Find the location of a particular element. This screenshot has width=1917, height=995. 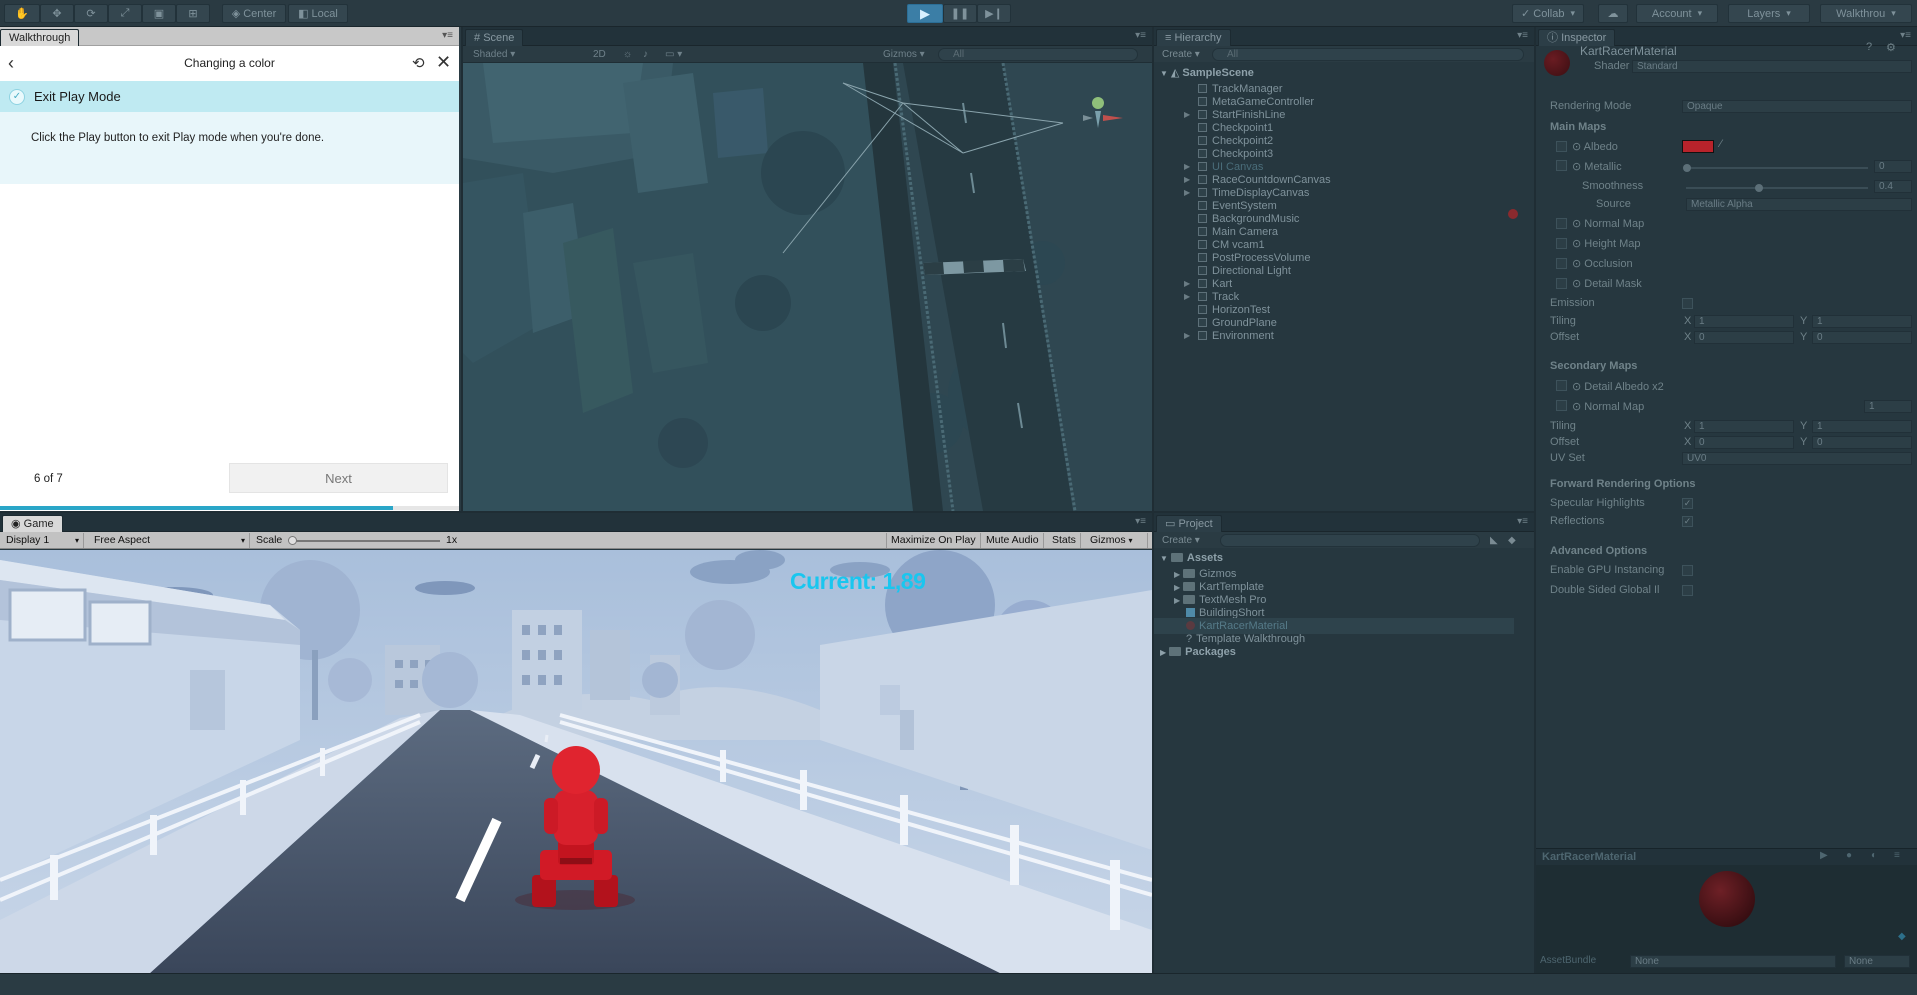

eyedropper-icon: ⁄ is located at coordinates (1721, 144).